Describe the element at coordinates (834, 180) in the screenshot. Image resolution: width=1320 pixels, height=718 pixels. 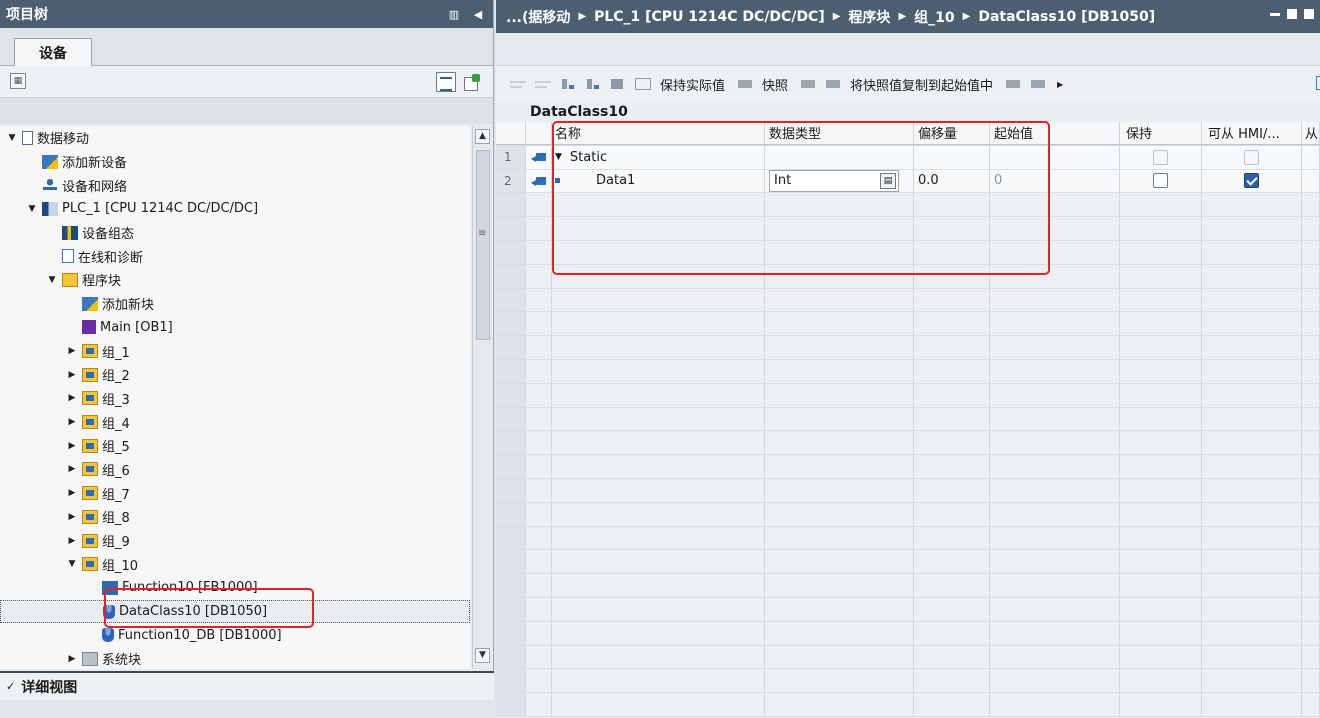
I see `data-type-field: Int ▤` at that location.